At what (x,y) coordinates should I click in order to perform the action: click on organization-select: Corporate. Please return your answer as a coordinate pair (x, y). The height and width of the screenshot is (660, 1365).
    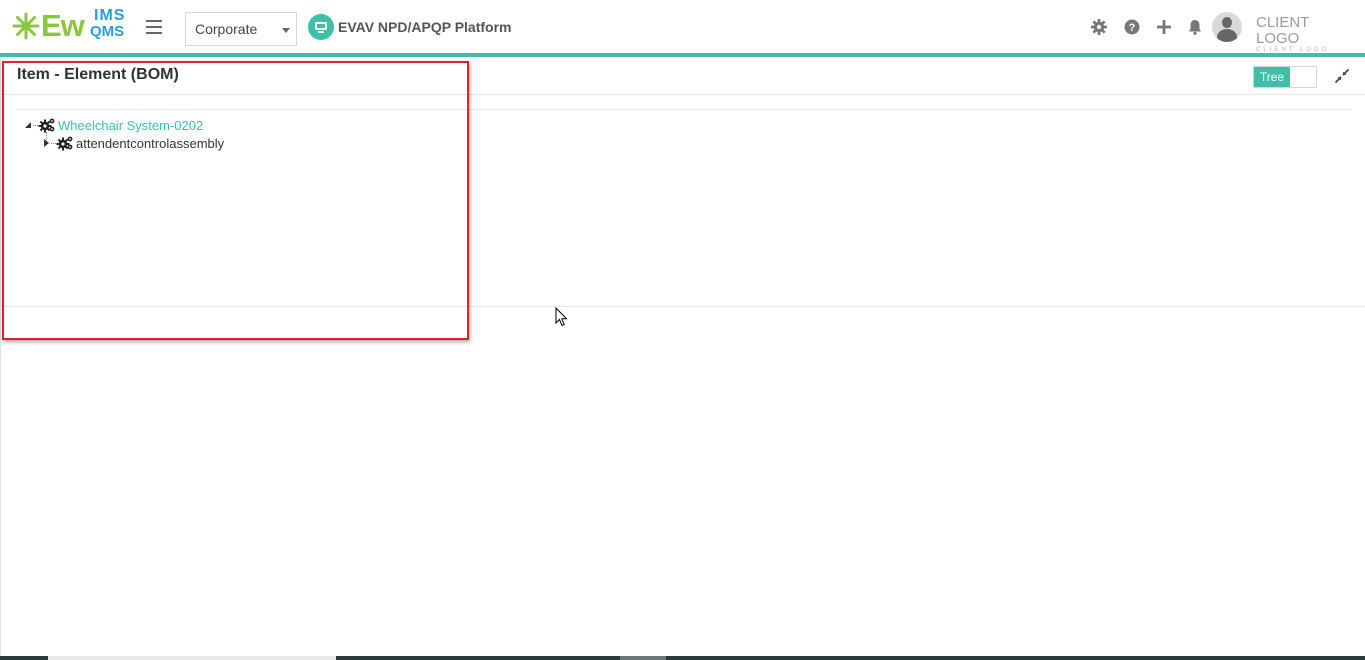
    Looking at the image, I should click on (241, 29).